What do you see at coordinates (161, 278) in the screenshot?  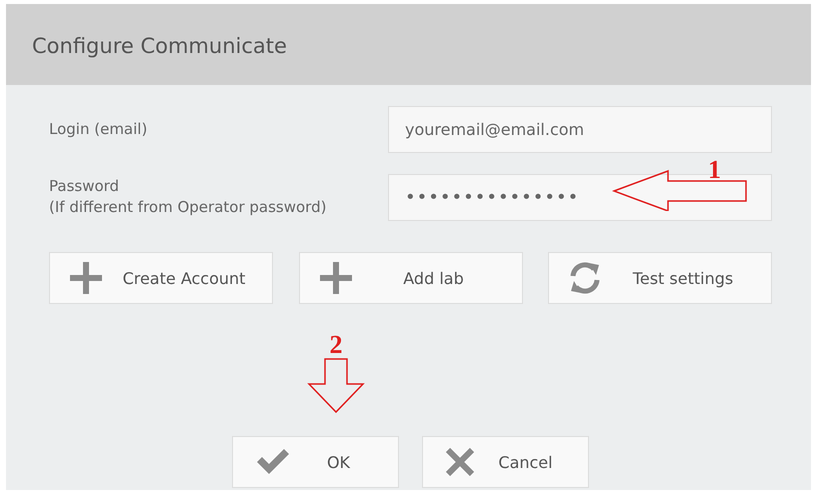 I see `action-button: Create Account` at bounding box center [161, 278].